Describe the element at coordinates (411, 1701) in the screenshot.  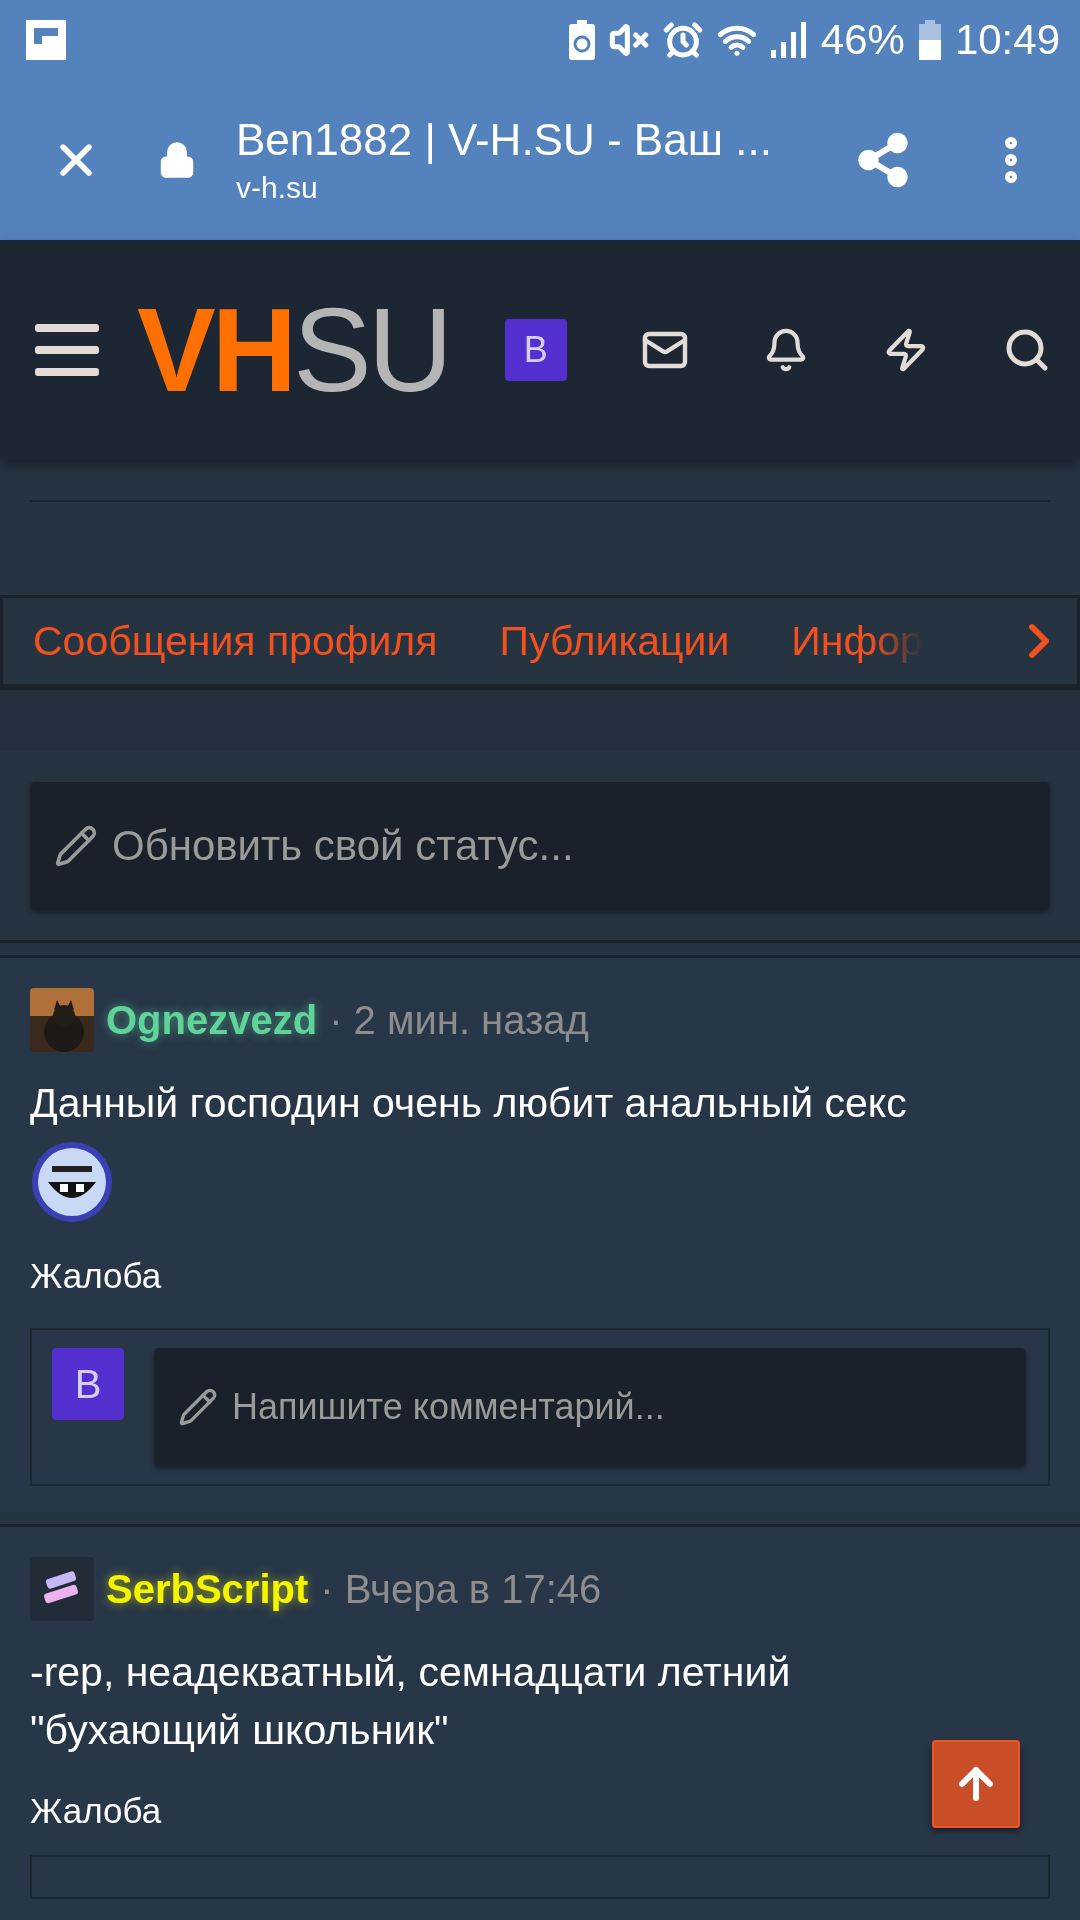
I see `post-text: -rep, неадекватный, семнадцати летний "бухающий школьник"` at that location.